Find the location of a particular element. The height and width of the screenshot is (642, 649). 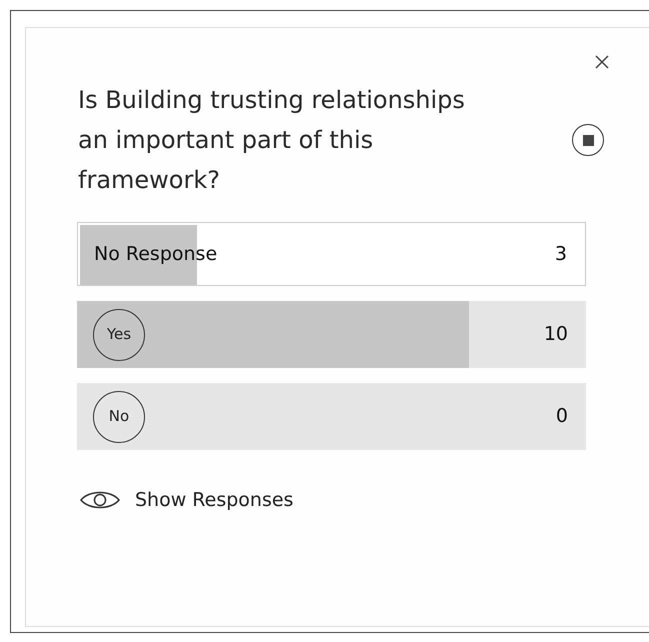

stop-icon is located at coordinates (588, 140).